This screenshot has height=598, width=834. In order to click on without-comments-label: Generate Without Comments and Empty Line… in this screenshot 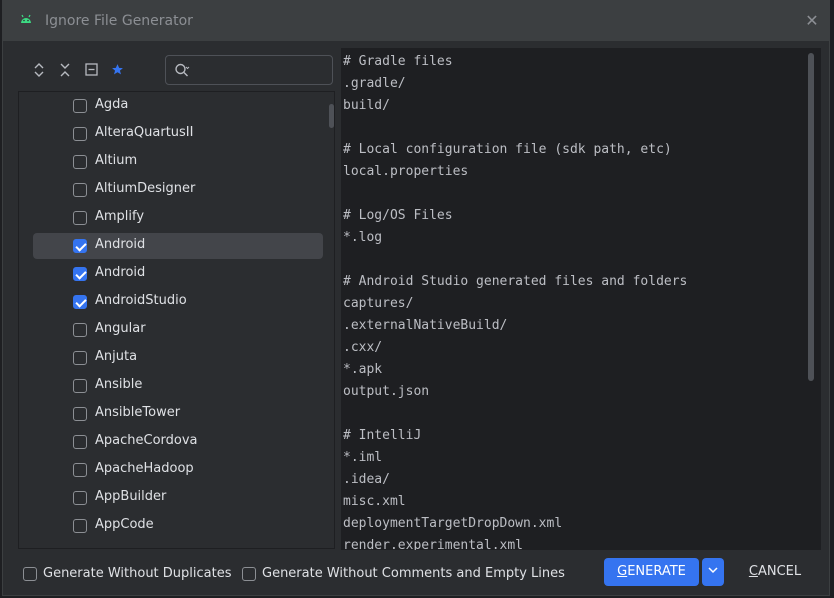, I will do `click(413, 573)`.